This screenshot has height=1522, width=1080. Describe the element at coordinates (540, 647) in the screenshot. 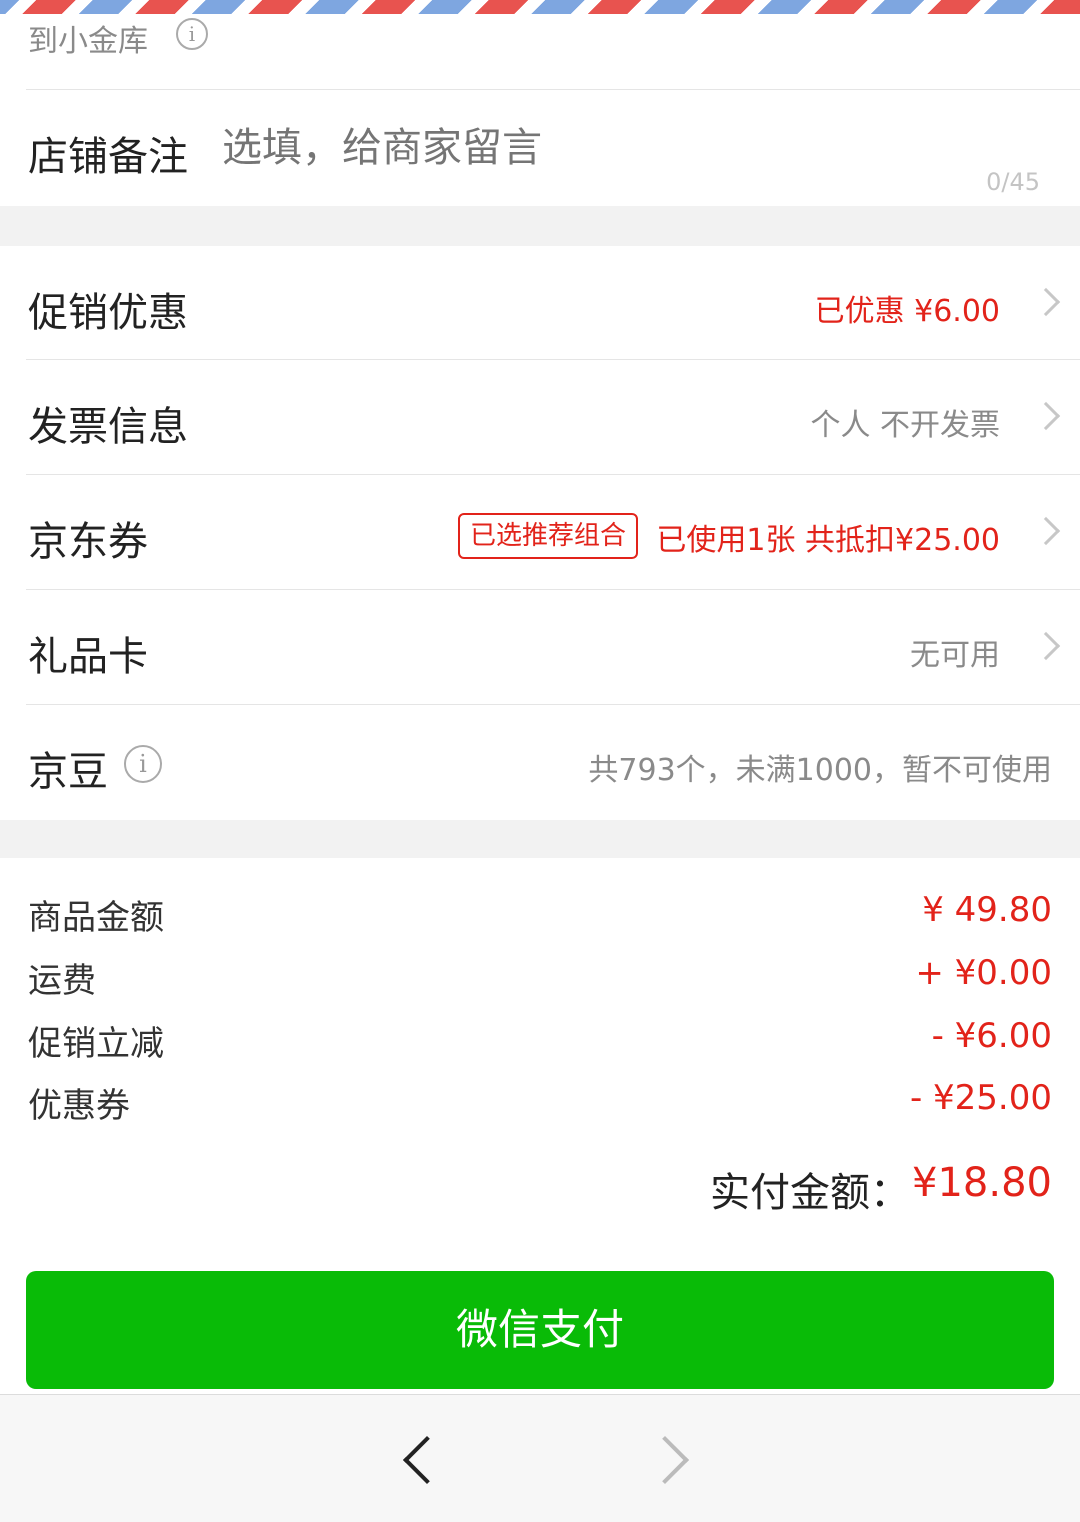

I see `gift-card-row: 礼品卡 无可用` at that location.